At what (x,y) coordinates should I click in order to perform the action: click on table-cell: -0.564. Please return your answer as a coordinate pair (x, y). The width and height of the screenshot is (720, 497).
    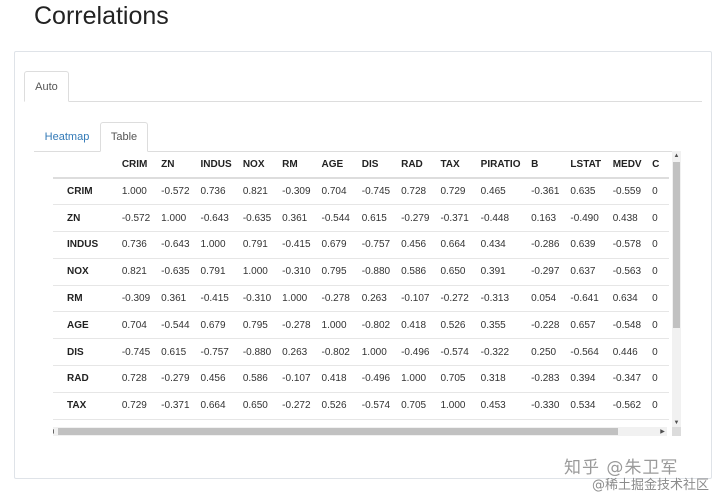
    Looking at the image, I should click on (585, 352).